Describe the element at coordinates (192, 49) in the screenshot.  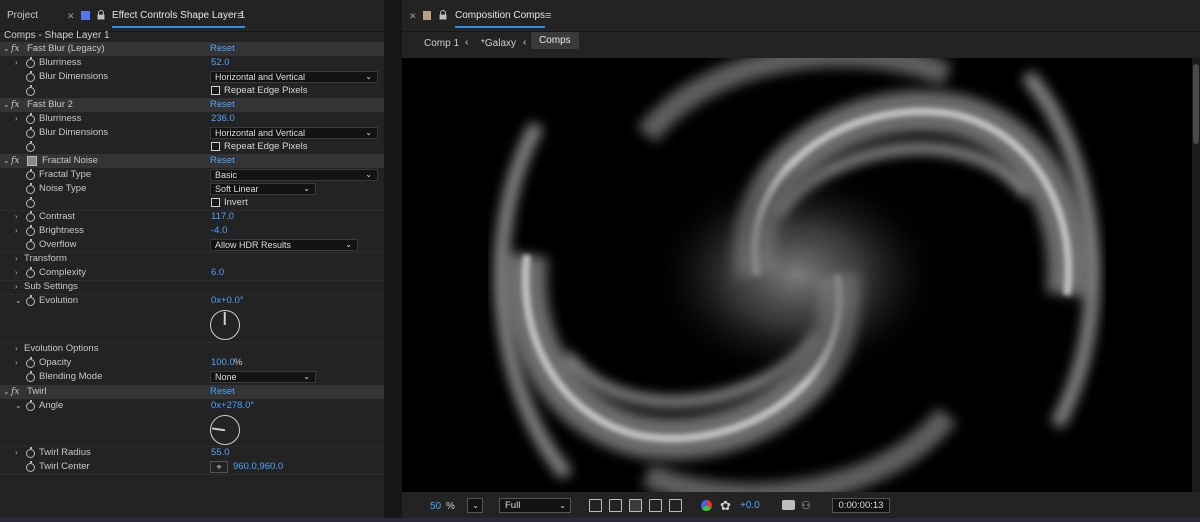
I see `effect-header-fast-blur-legacy: ⌄ fx Fast Blur (Legacy) Reset` at that location.